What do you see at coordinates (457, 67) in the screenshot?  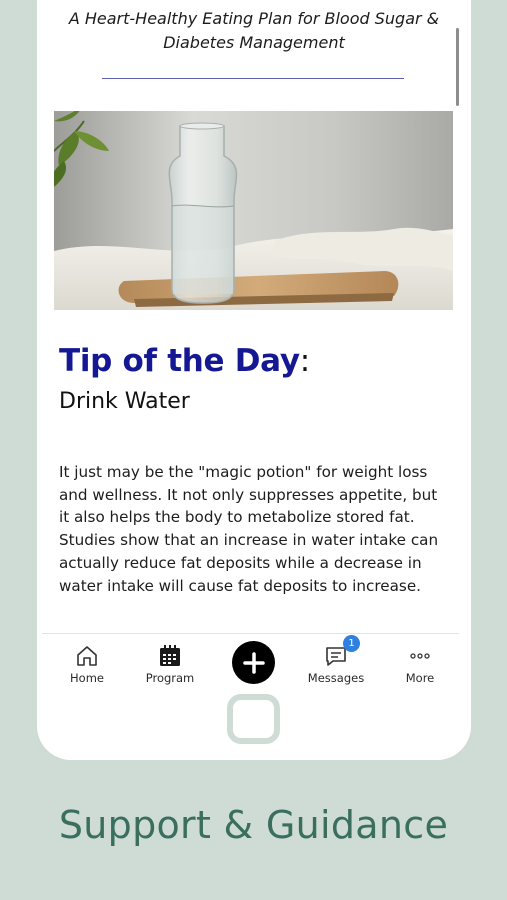 I see `scrollbar` at bounding box center [457, 67].